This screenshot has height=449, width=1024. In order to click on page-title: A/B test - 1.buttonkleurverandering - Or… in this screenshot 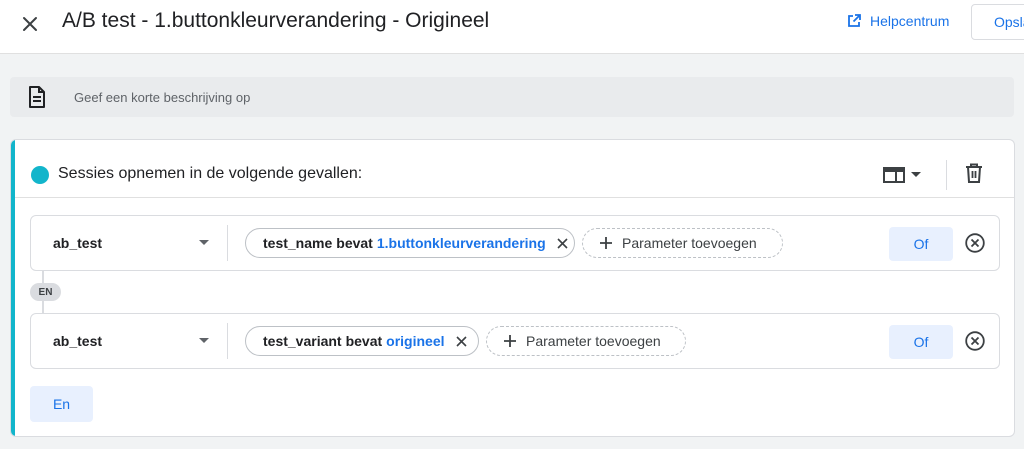, I will do `click(276, 20)`.